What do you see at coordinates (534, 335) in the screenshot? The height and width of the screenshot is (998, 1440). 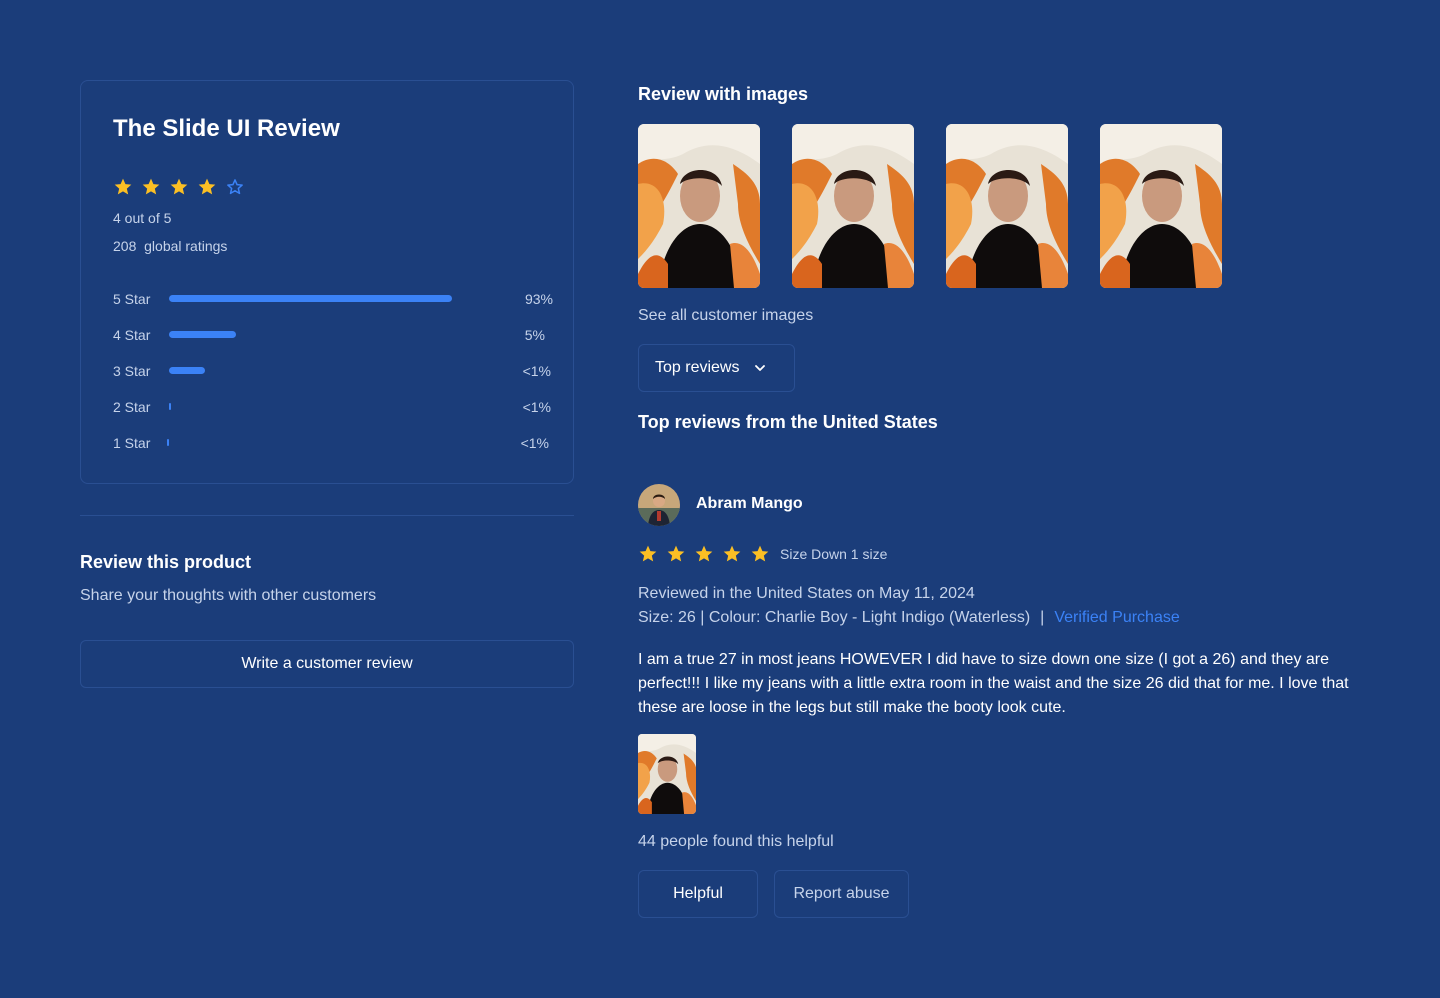 I see `rating-row-percent: 5%` at bounding box center [534, 335].